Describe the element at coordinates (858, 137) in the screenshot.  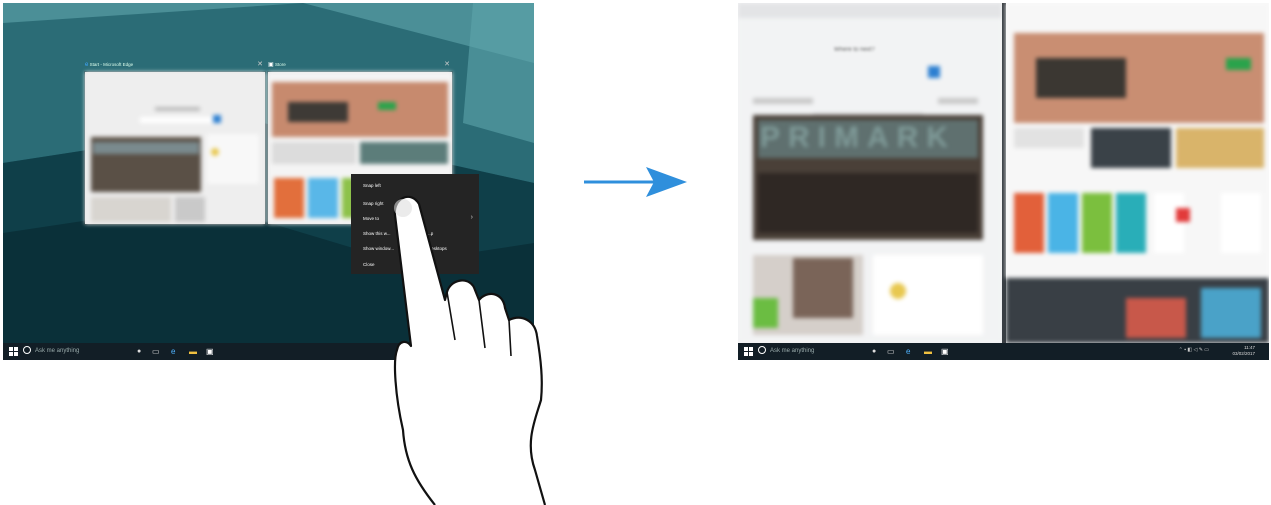
I see `banner-text: PRIMARK` at that location.